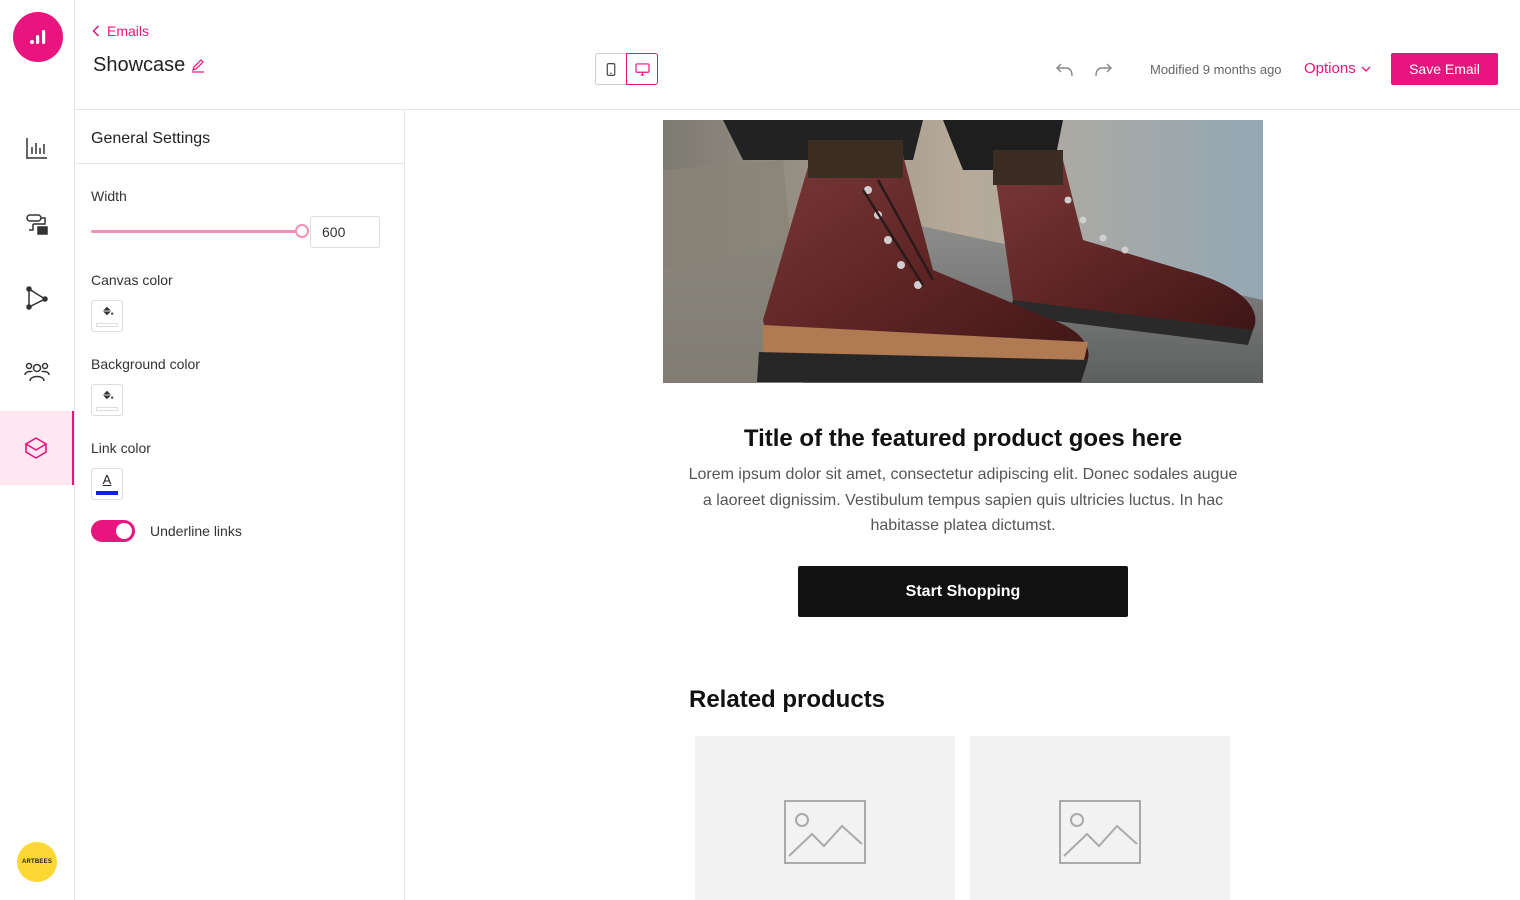  I want to click on email-box-icon, so click(36, 448).